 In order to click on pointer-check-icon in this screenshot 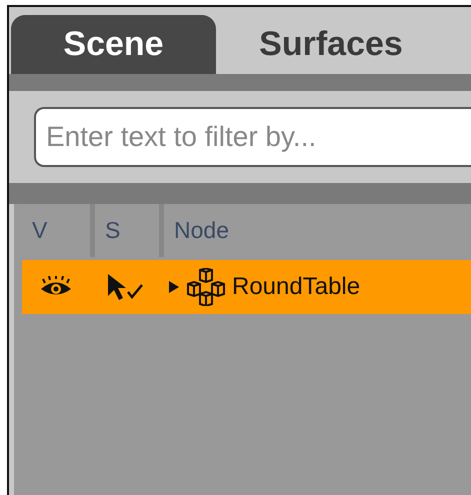, I will do `click(125, 287)`.